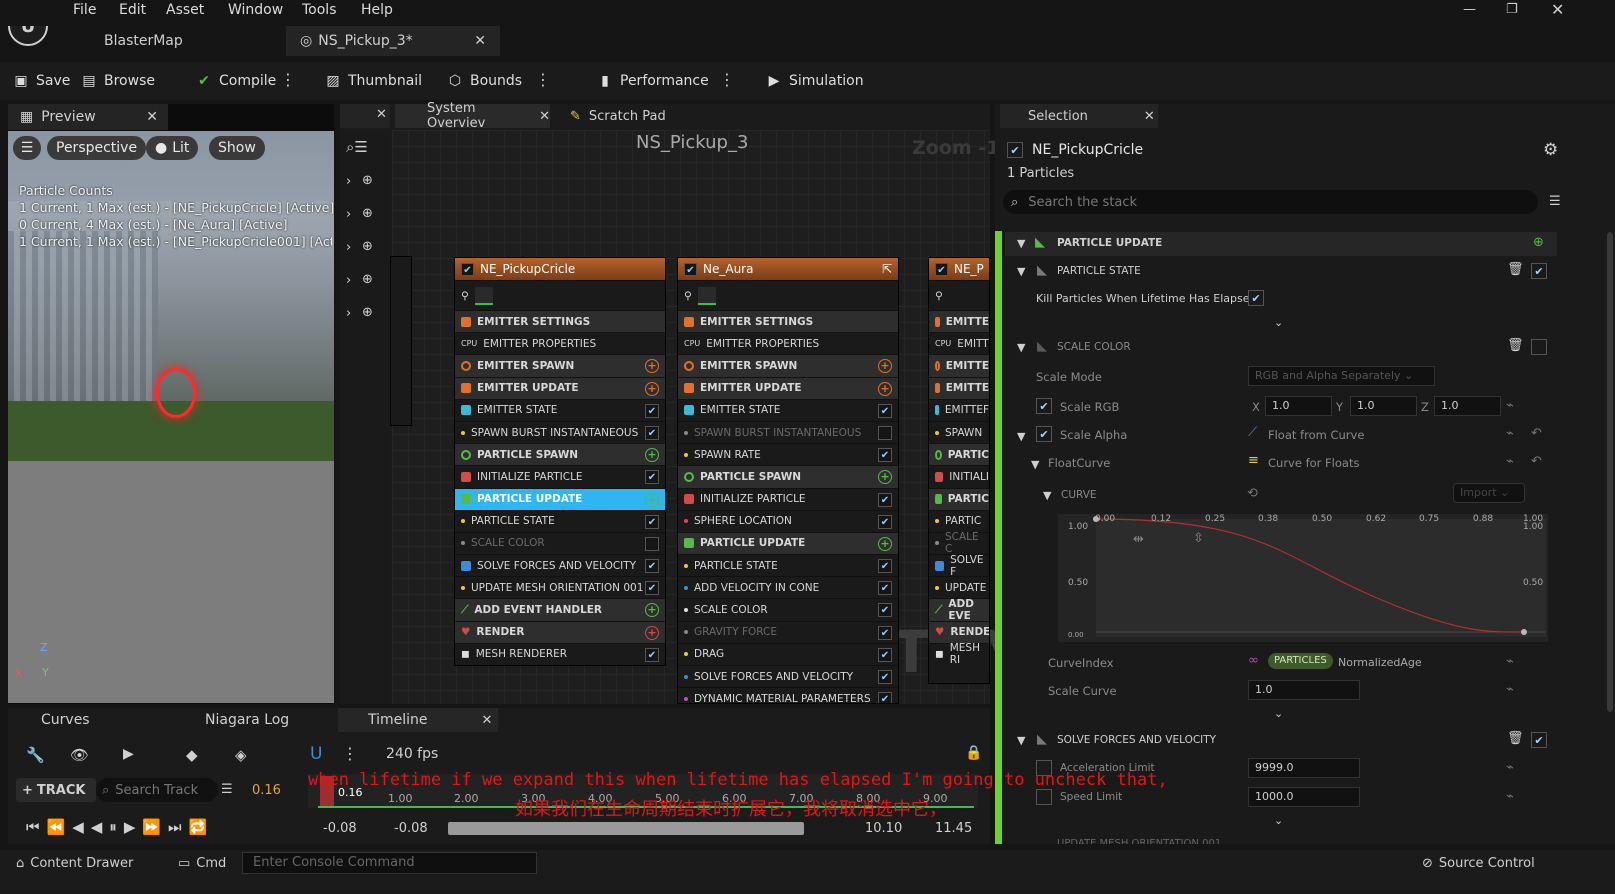 This screenshot has height=894, width=1615. What do you see at coordinates (79, 755) in the screenshot?
I see `eye-icon: 👁` at bounding box center [79, 755].